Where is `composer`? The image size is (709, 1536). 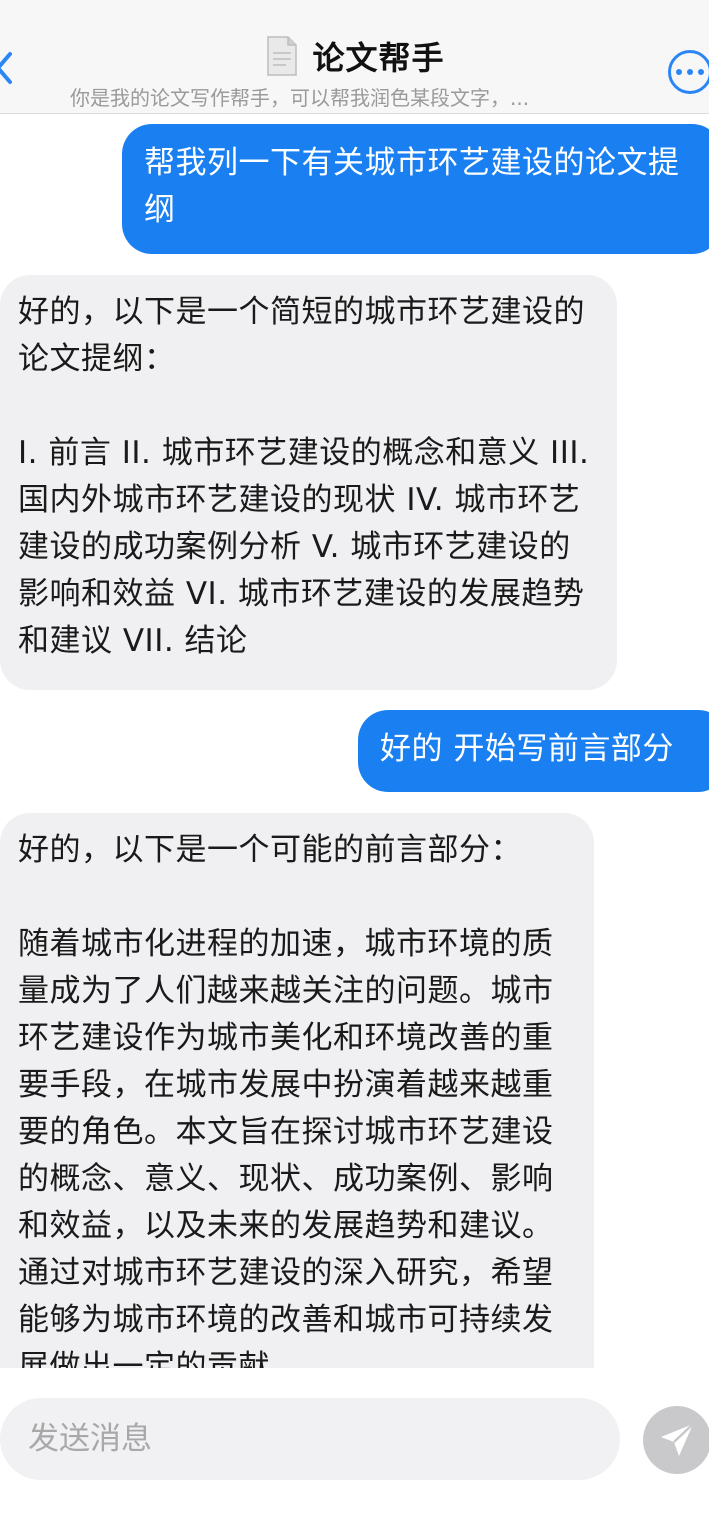 composer is located at coordinates (354, 1452).